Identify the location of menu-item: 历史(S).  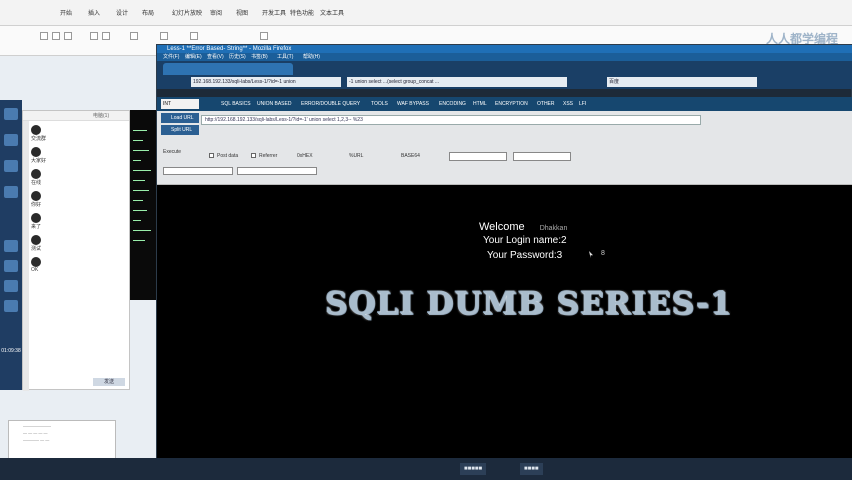
(237, 57).